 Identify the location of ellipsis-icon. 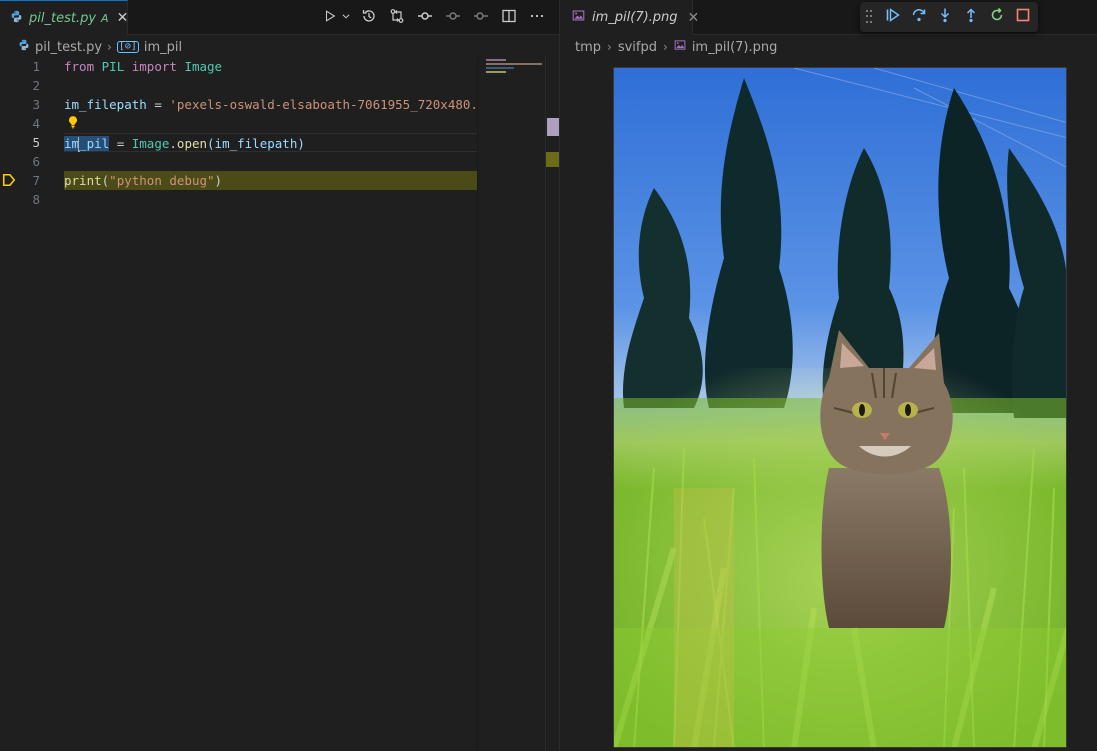
(537, 18).